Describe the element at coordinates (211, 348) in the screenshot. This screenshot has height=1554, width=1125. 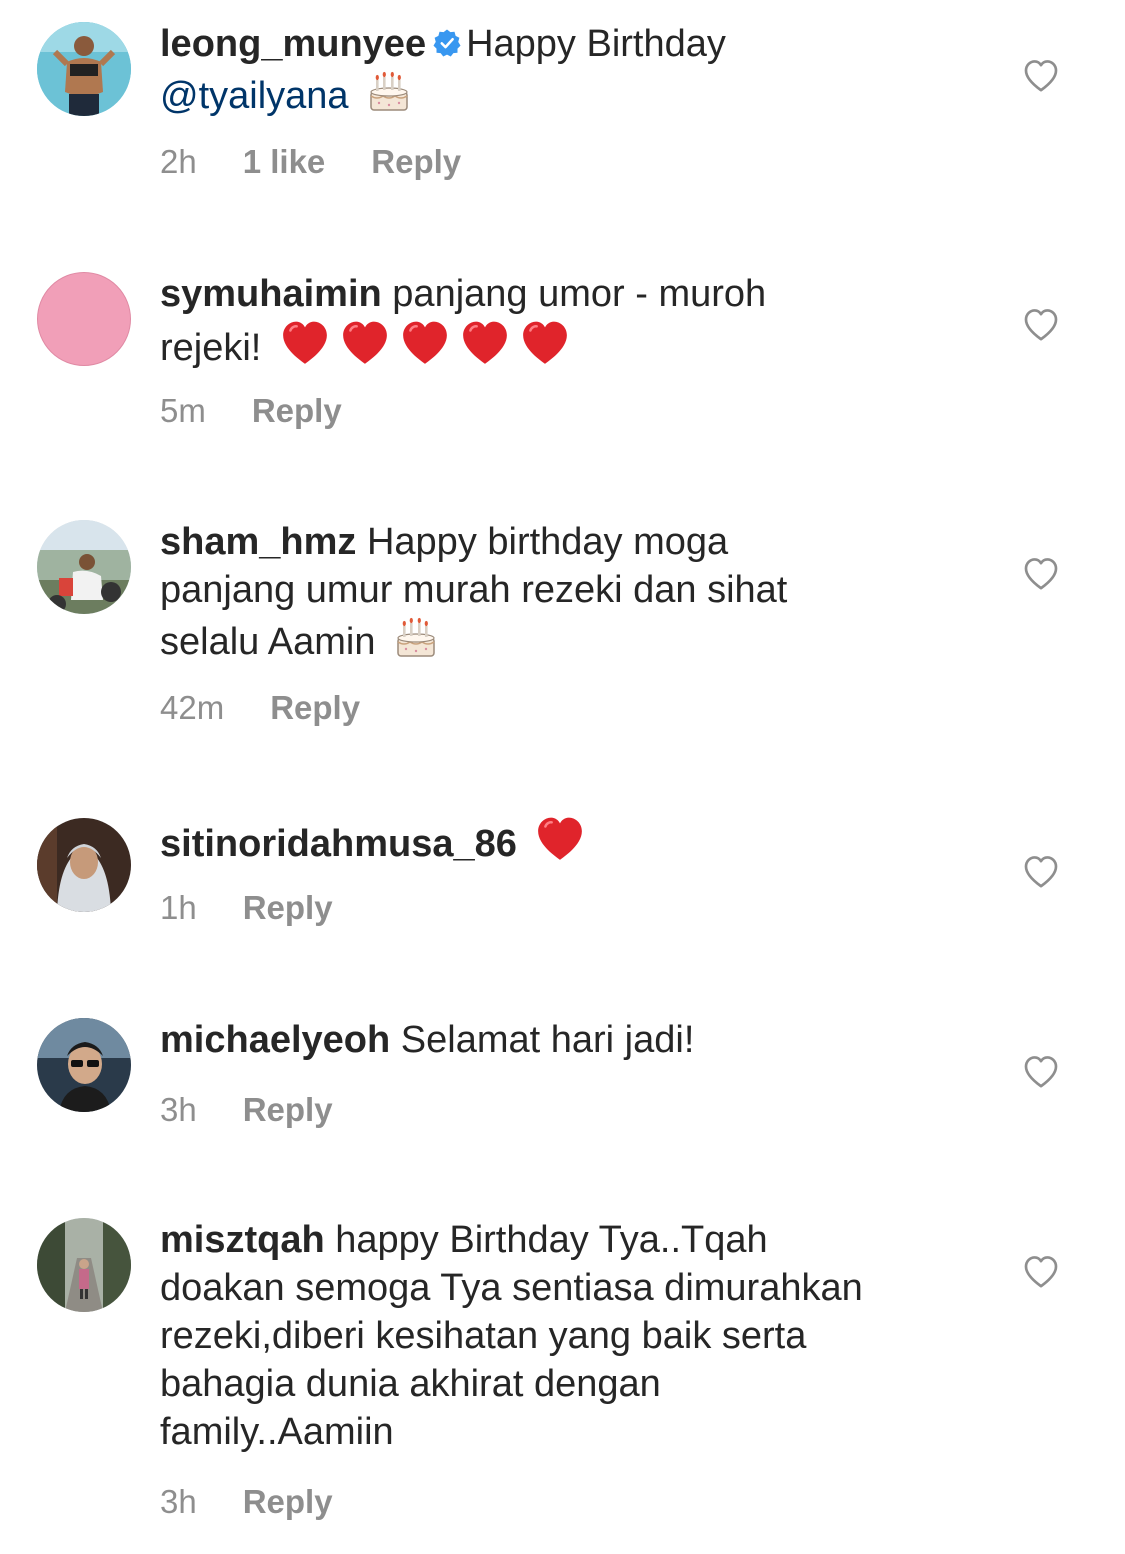
I see `comment-text: rejeki!` at that location.